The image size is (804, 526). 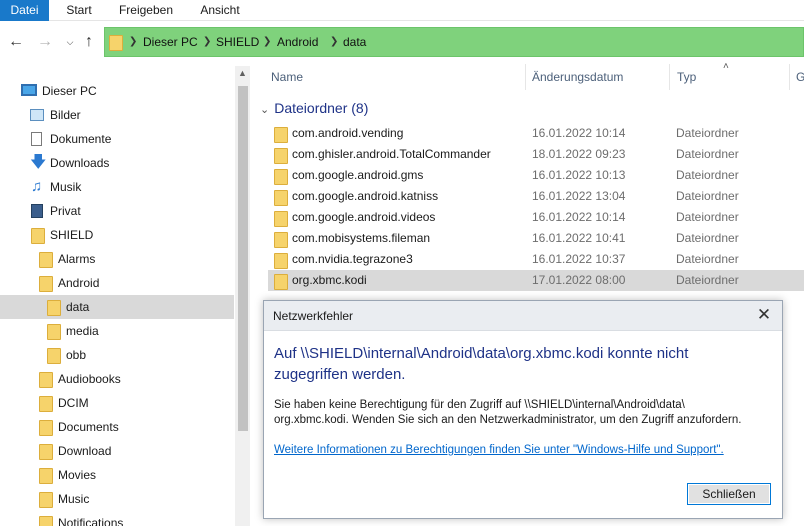 What do you see at coordinates (287, 77) in the screenshot?
I see `column-header-name: Name` at bounding box center [287, 77].